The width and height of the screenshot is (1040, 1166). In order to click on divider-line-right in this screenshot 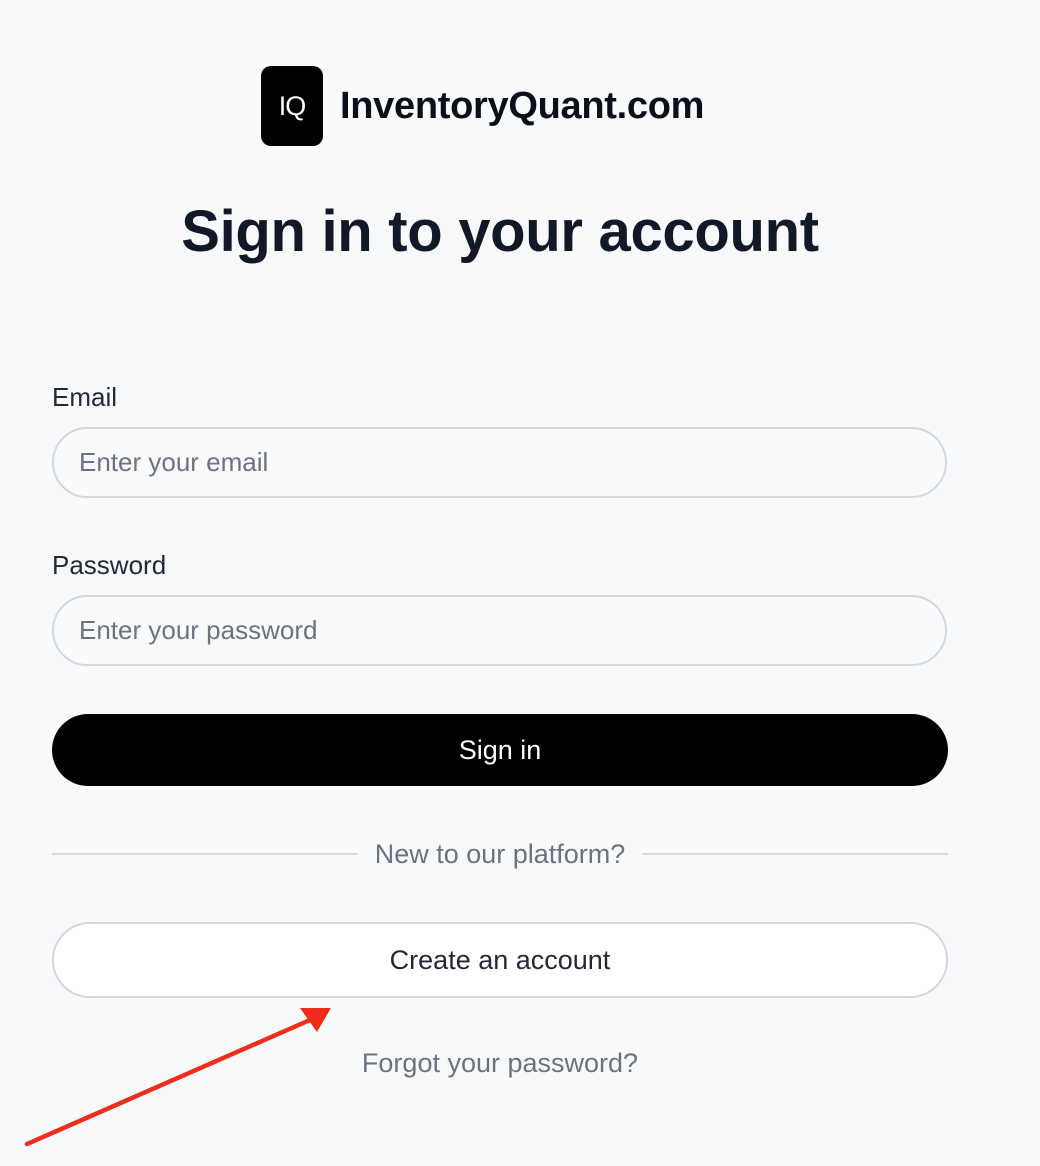, I will do `click(795, 854)`.